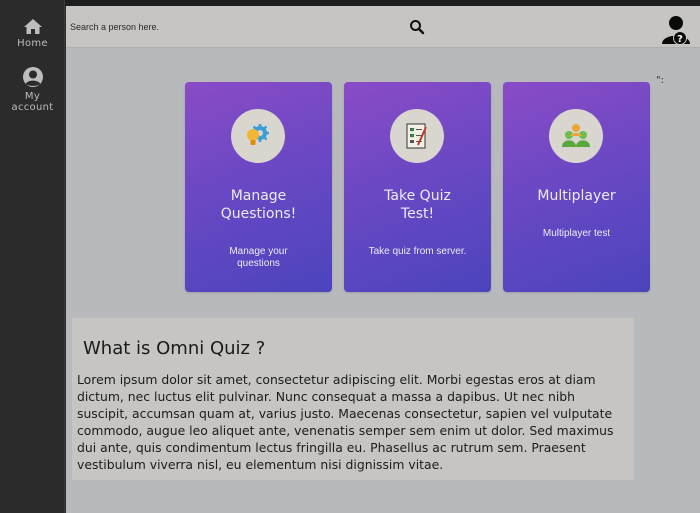 The width and height of the screenshot is (700, 513). I want to click on sidebar-item-home: Home, so click(32, 33).